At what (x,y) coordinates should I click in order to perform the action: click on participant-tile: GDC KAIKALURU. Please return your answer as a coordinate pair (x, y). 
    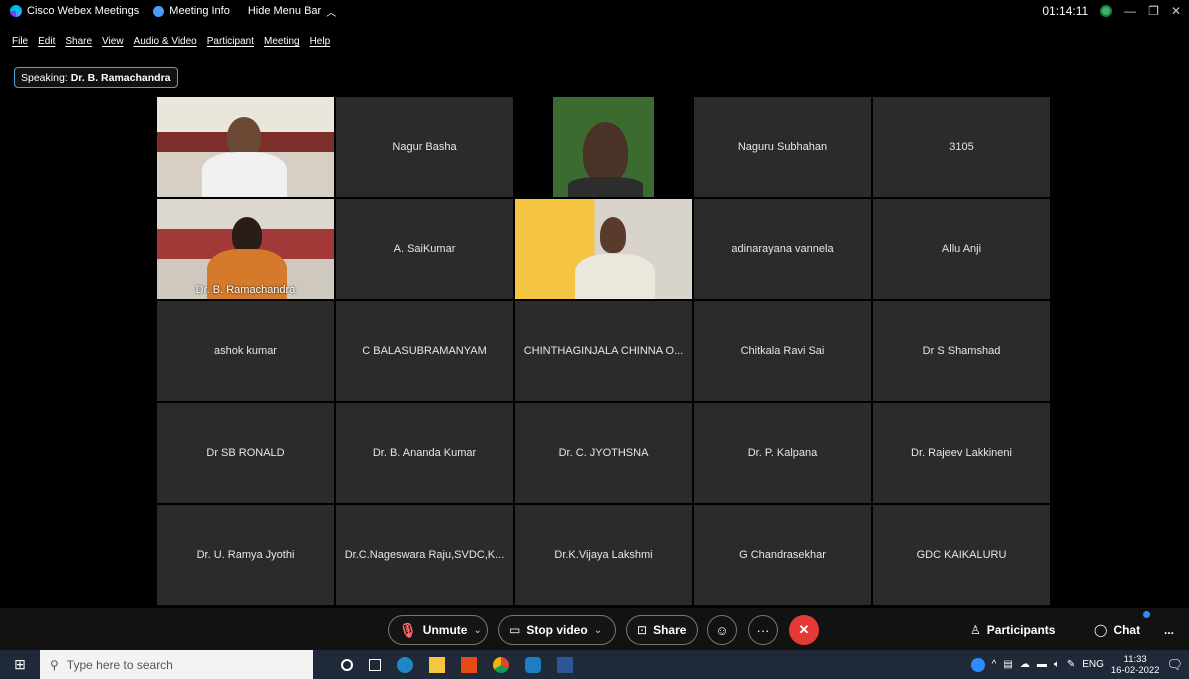
    Looking at the image, I should click on (961, 555).